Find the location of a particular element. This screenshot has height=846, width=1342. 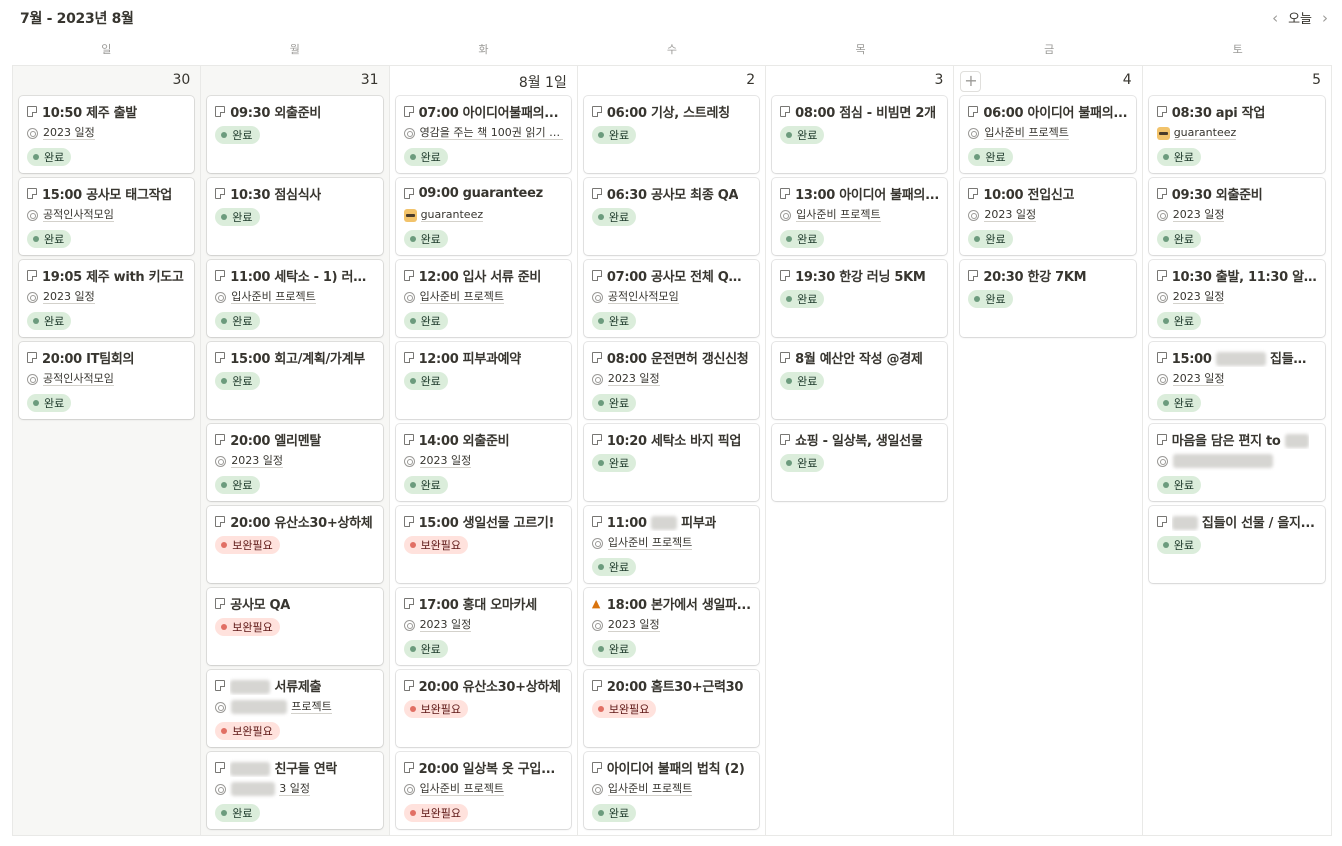

relation-label: 3 일정 is located at coordinates (295, 789).